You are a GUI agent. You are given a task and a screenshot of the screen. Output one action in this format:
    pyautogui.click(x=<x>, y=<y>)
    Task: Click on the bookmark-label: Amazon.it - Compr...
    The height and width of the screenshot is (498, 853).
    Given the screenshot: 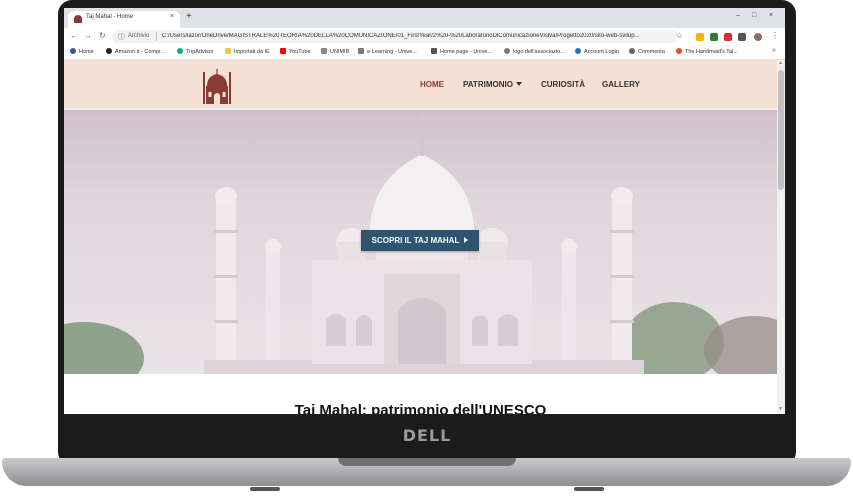 What is the action you would take?
    pyautogui.click(x=140, y=52)
    